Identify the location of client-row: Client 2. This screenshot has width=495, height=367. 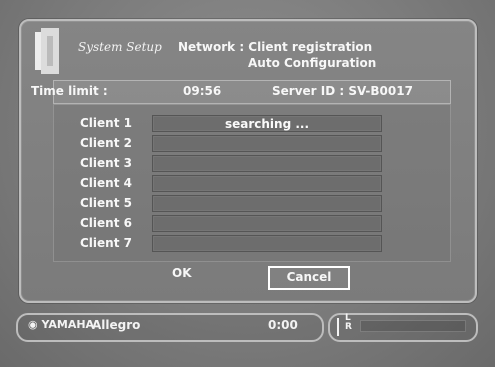
(245, 143).